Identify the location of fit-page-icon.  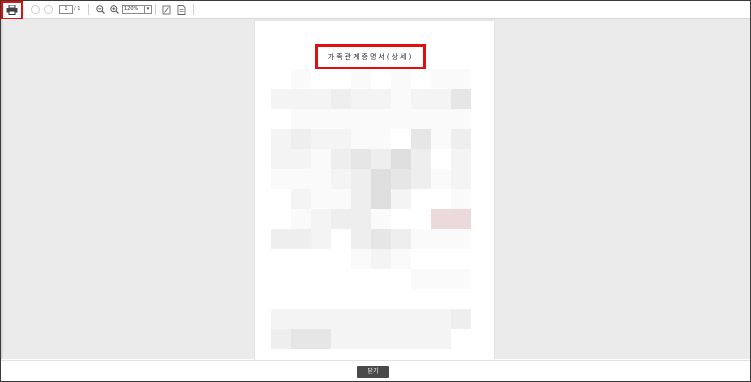
(166, 9).